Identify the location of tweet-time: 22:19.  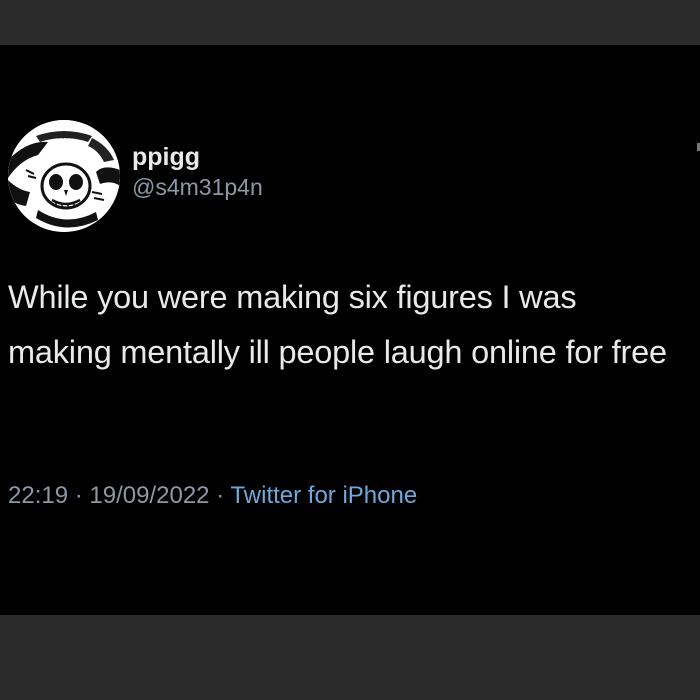
(38, 495).